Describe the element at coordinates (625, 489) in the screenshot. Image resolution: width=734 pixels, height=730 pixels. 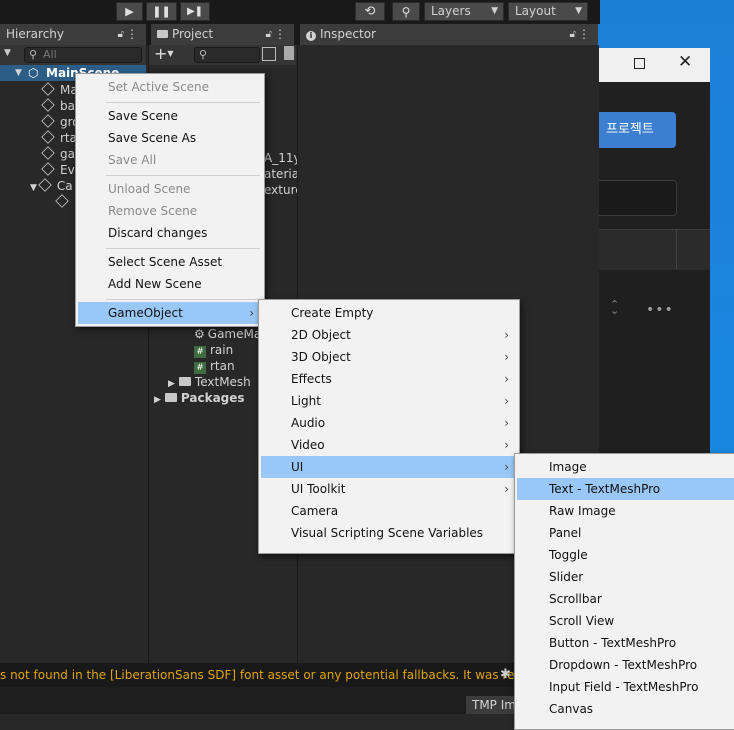
I see `menu-item-text-textmeshpro: Text - TextMeshPro` at that location.